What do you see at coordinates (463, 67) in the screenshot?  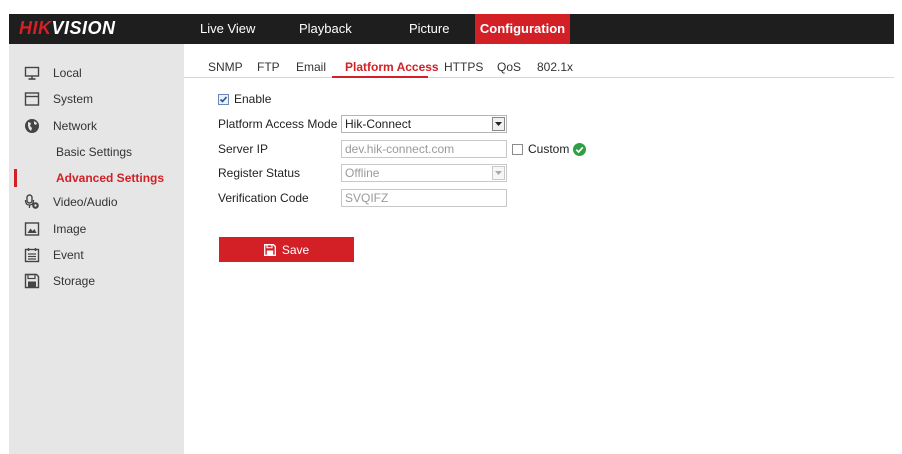 I see `tab-https: HTTPS` at bounding box center [463, 67].